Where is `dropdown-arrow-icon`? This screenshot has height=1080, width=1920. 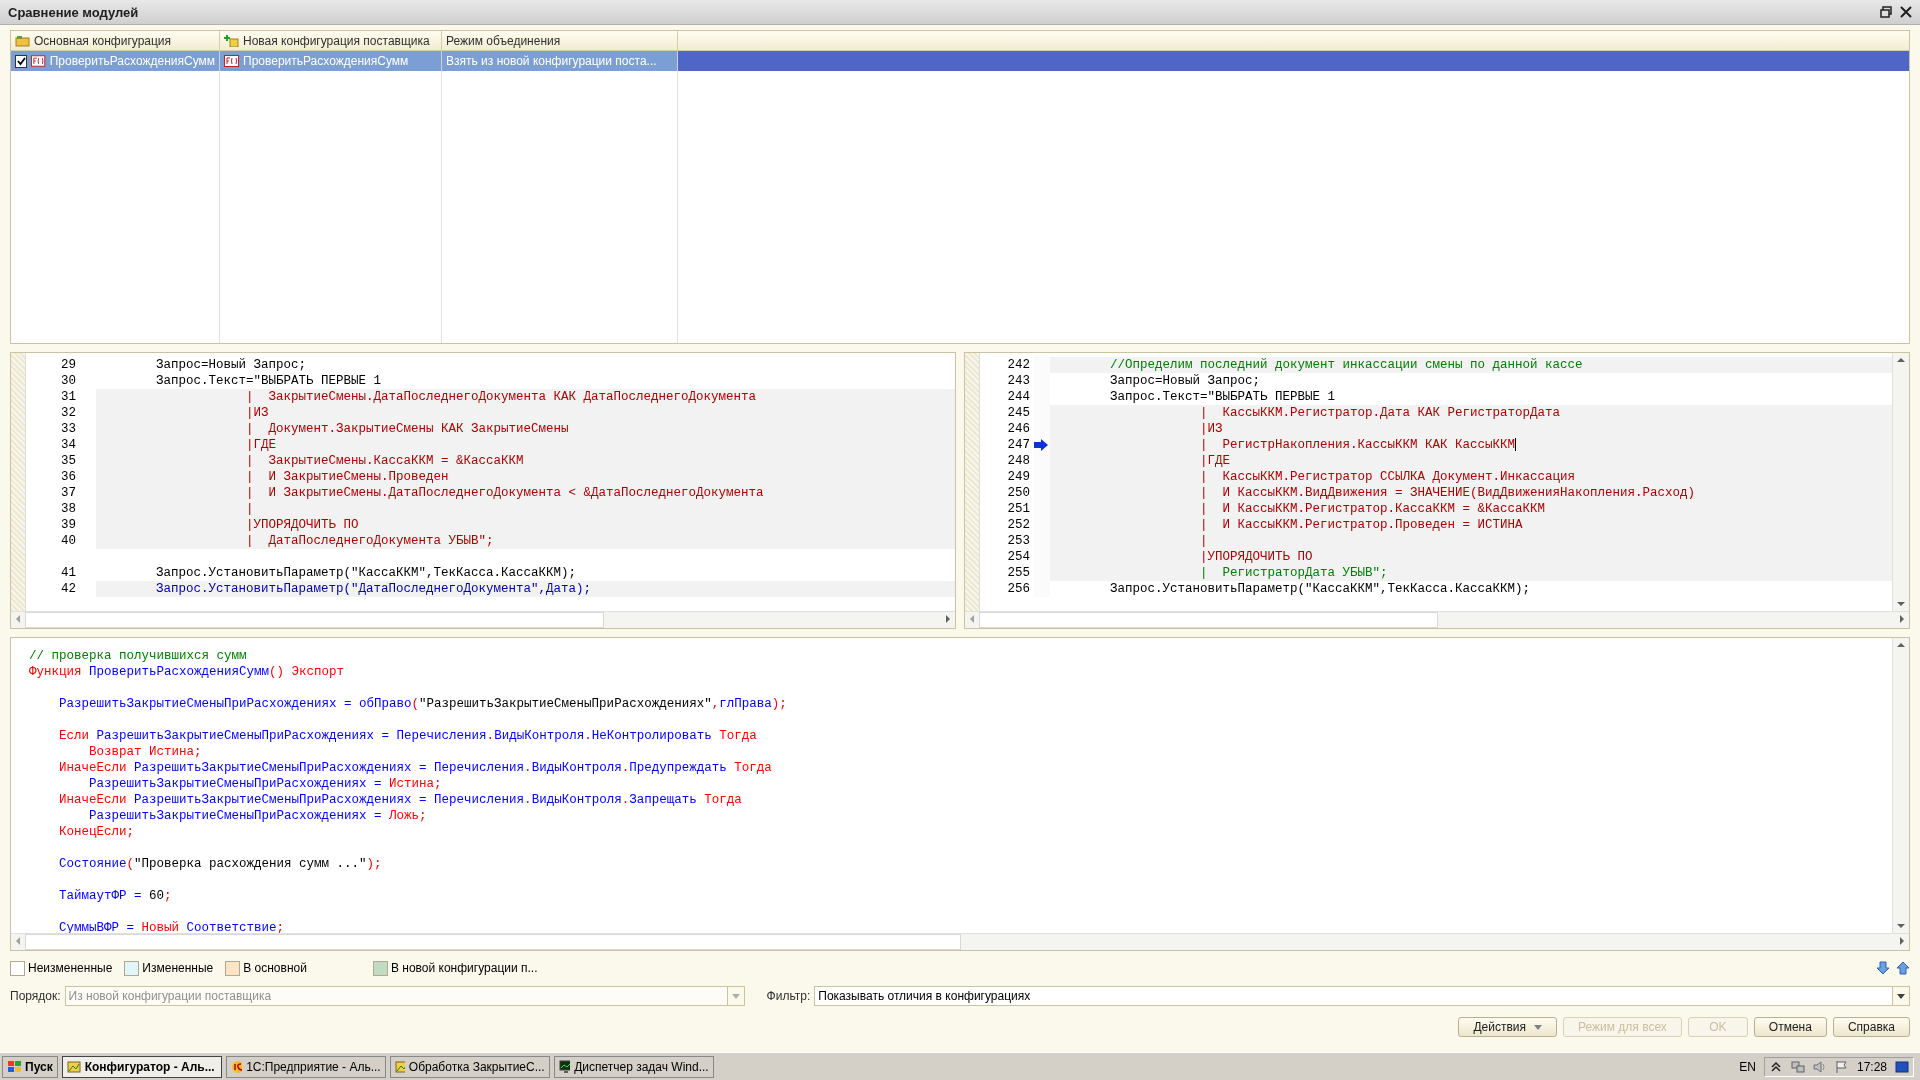 dropdown-arrow-icon is located at coordinates (1901, 996).